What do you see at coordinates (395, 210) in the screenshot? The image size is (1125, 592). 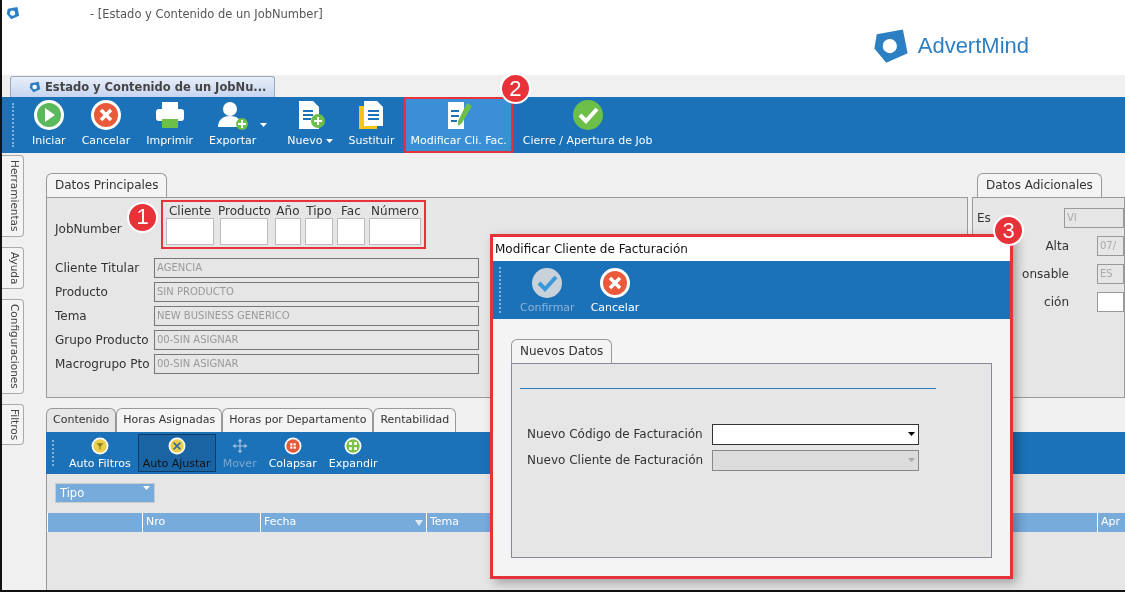 I see `part-label: Número` at bounding box center [395, 210].